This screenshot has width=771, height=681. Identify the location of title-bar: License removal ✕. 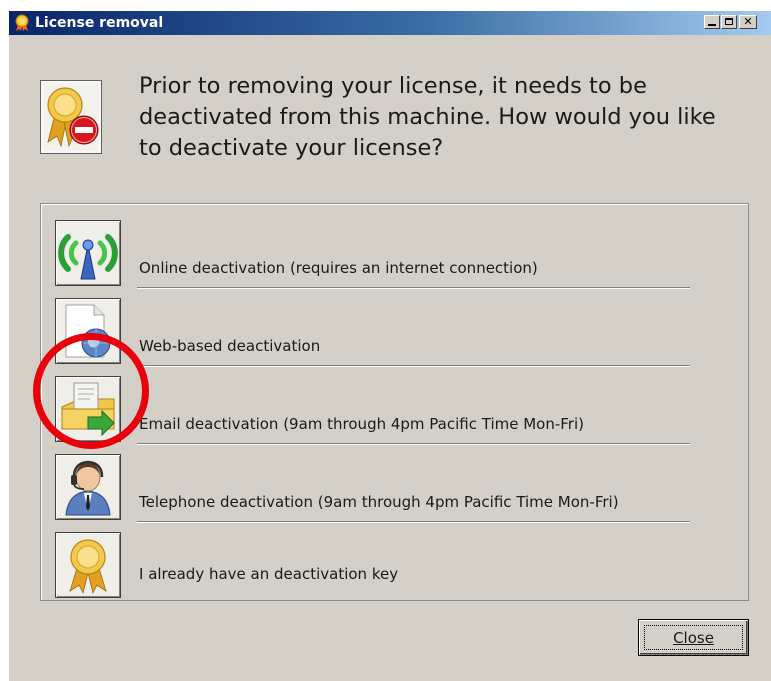
(390, 23).